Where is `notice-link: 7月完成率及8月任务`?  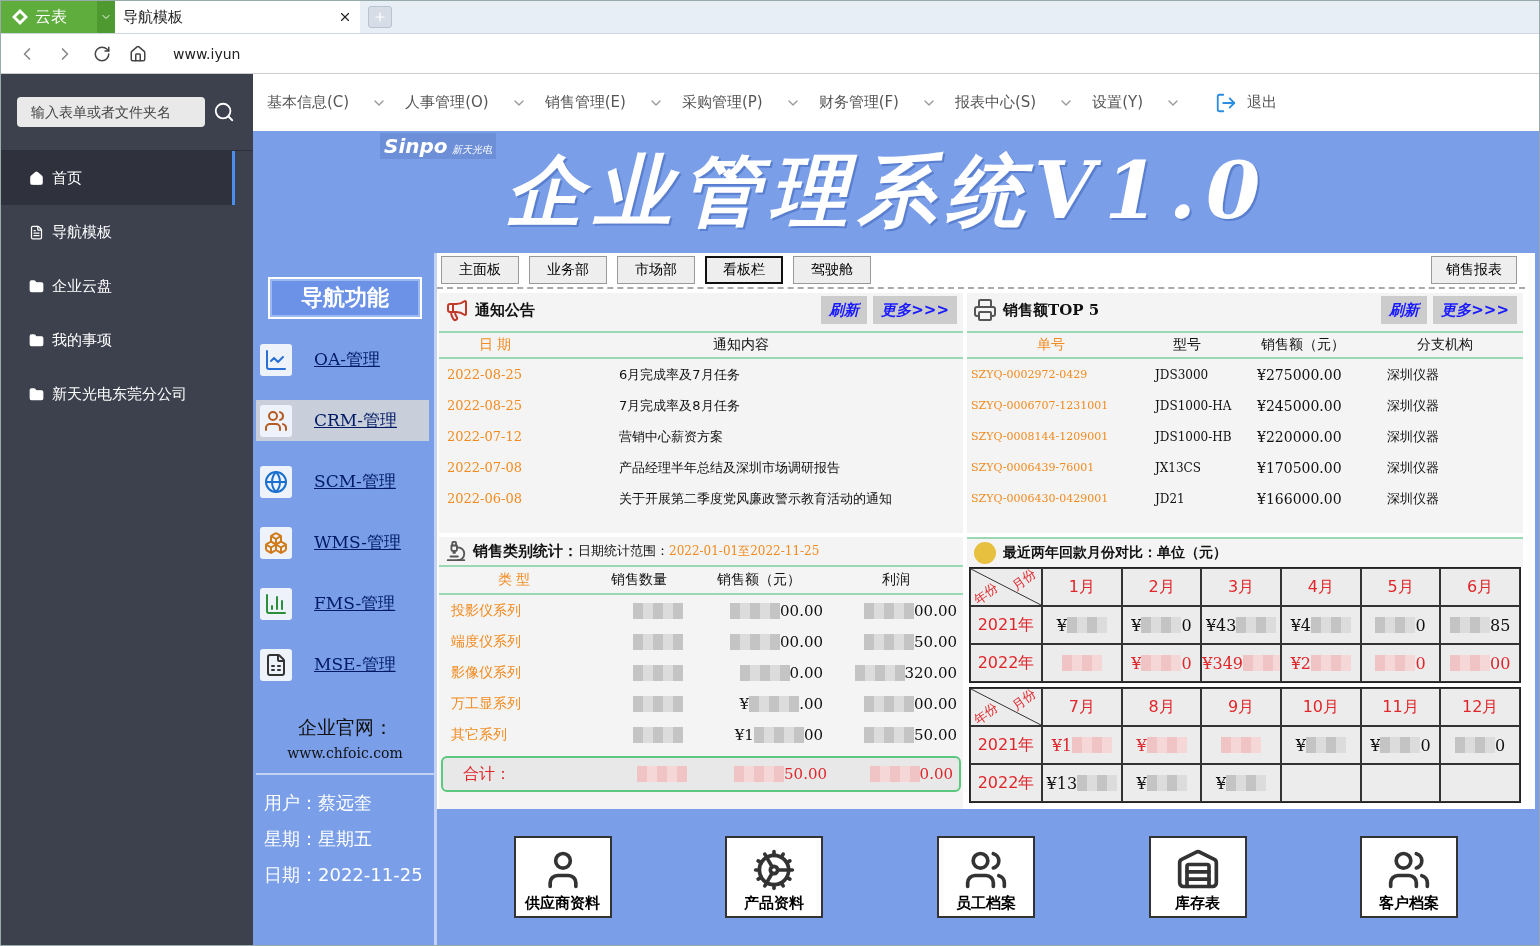 notice-link: 7月完成率及8月任务 is located at coordinates (776, 405).